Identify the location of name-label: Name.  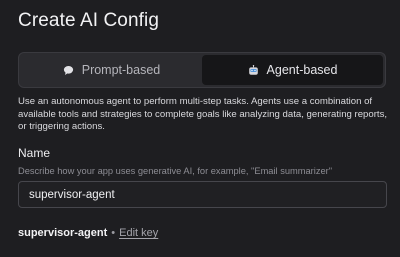
(34, 153).